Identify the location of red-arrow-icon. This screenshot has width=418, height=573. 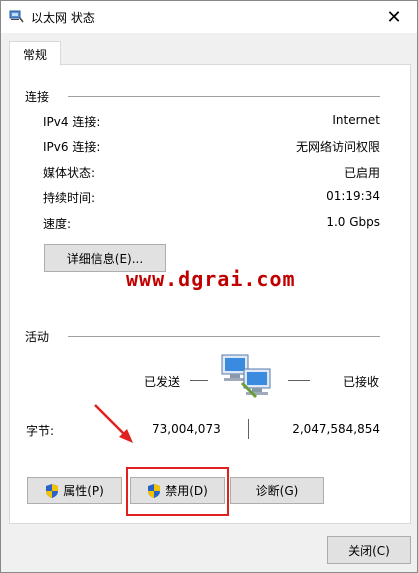
(113, 423).